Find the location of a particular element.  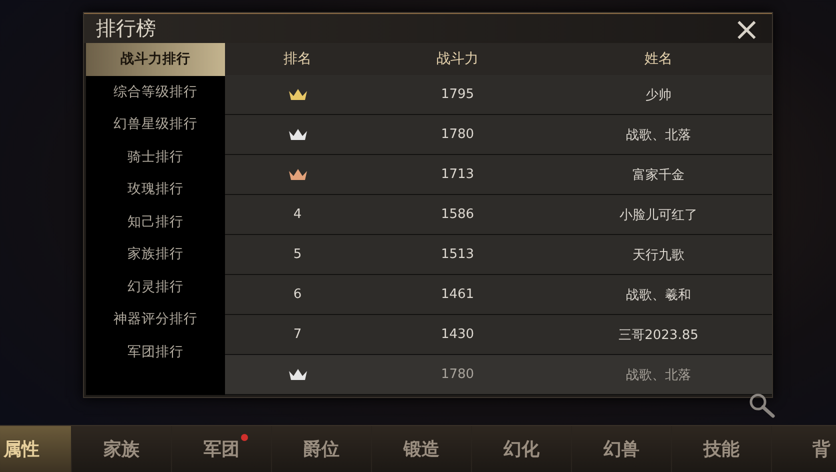

dialog-title: 排行榜 is located at coordinates (126, 28).